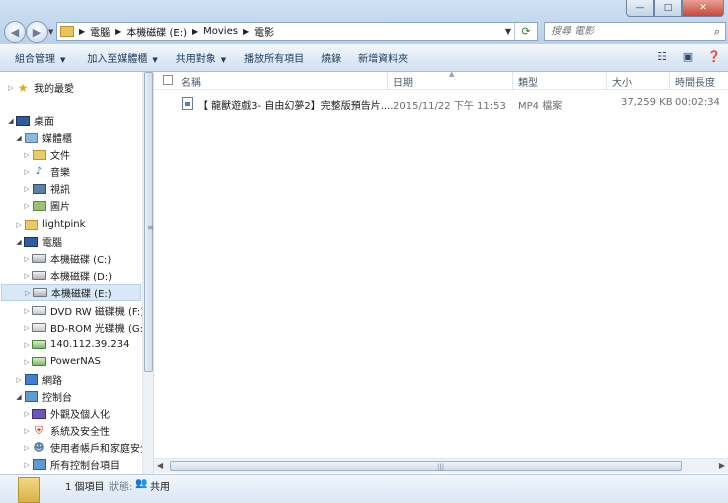 The height and width of the screenshot is (503, 728). I want to click on select-all-checkbox, so click(168, 80).